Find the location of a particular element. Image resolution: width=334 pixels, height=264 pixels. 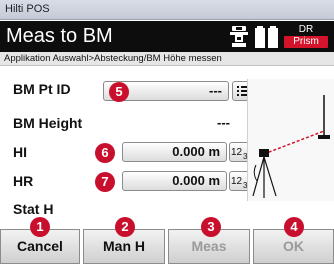

level-bubble-icon is located at coordinates (239, 36).